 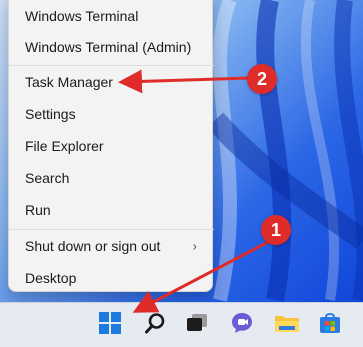 What do you see at coordinates (276, 230) in the screenshot?
I see `annotation-badge-1: 1` at bounding box center [276, 230].